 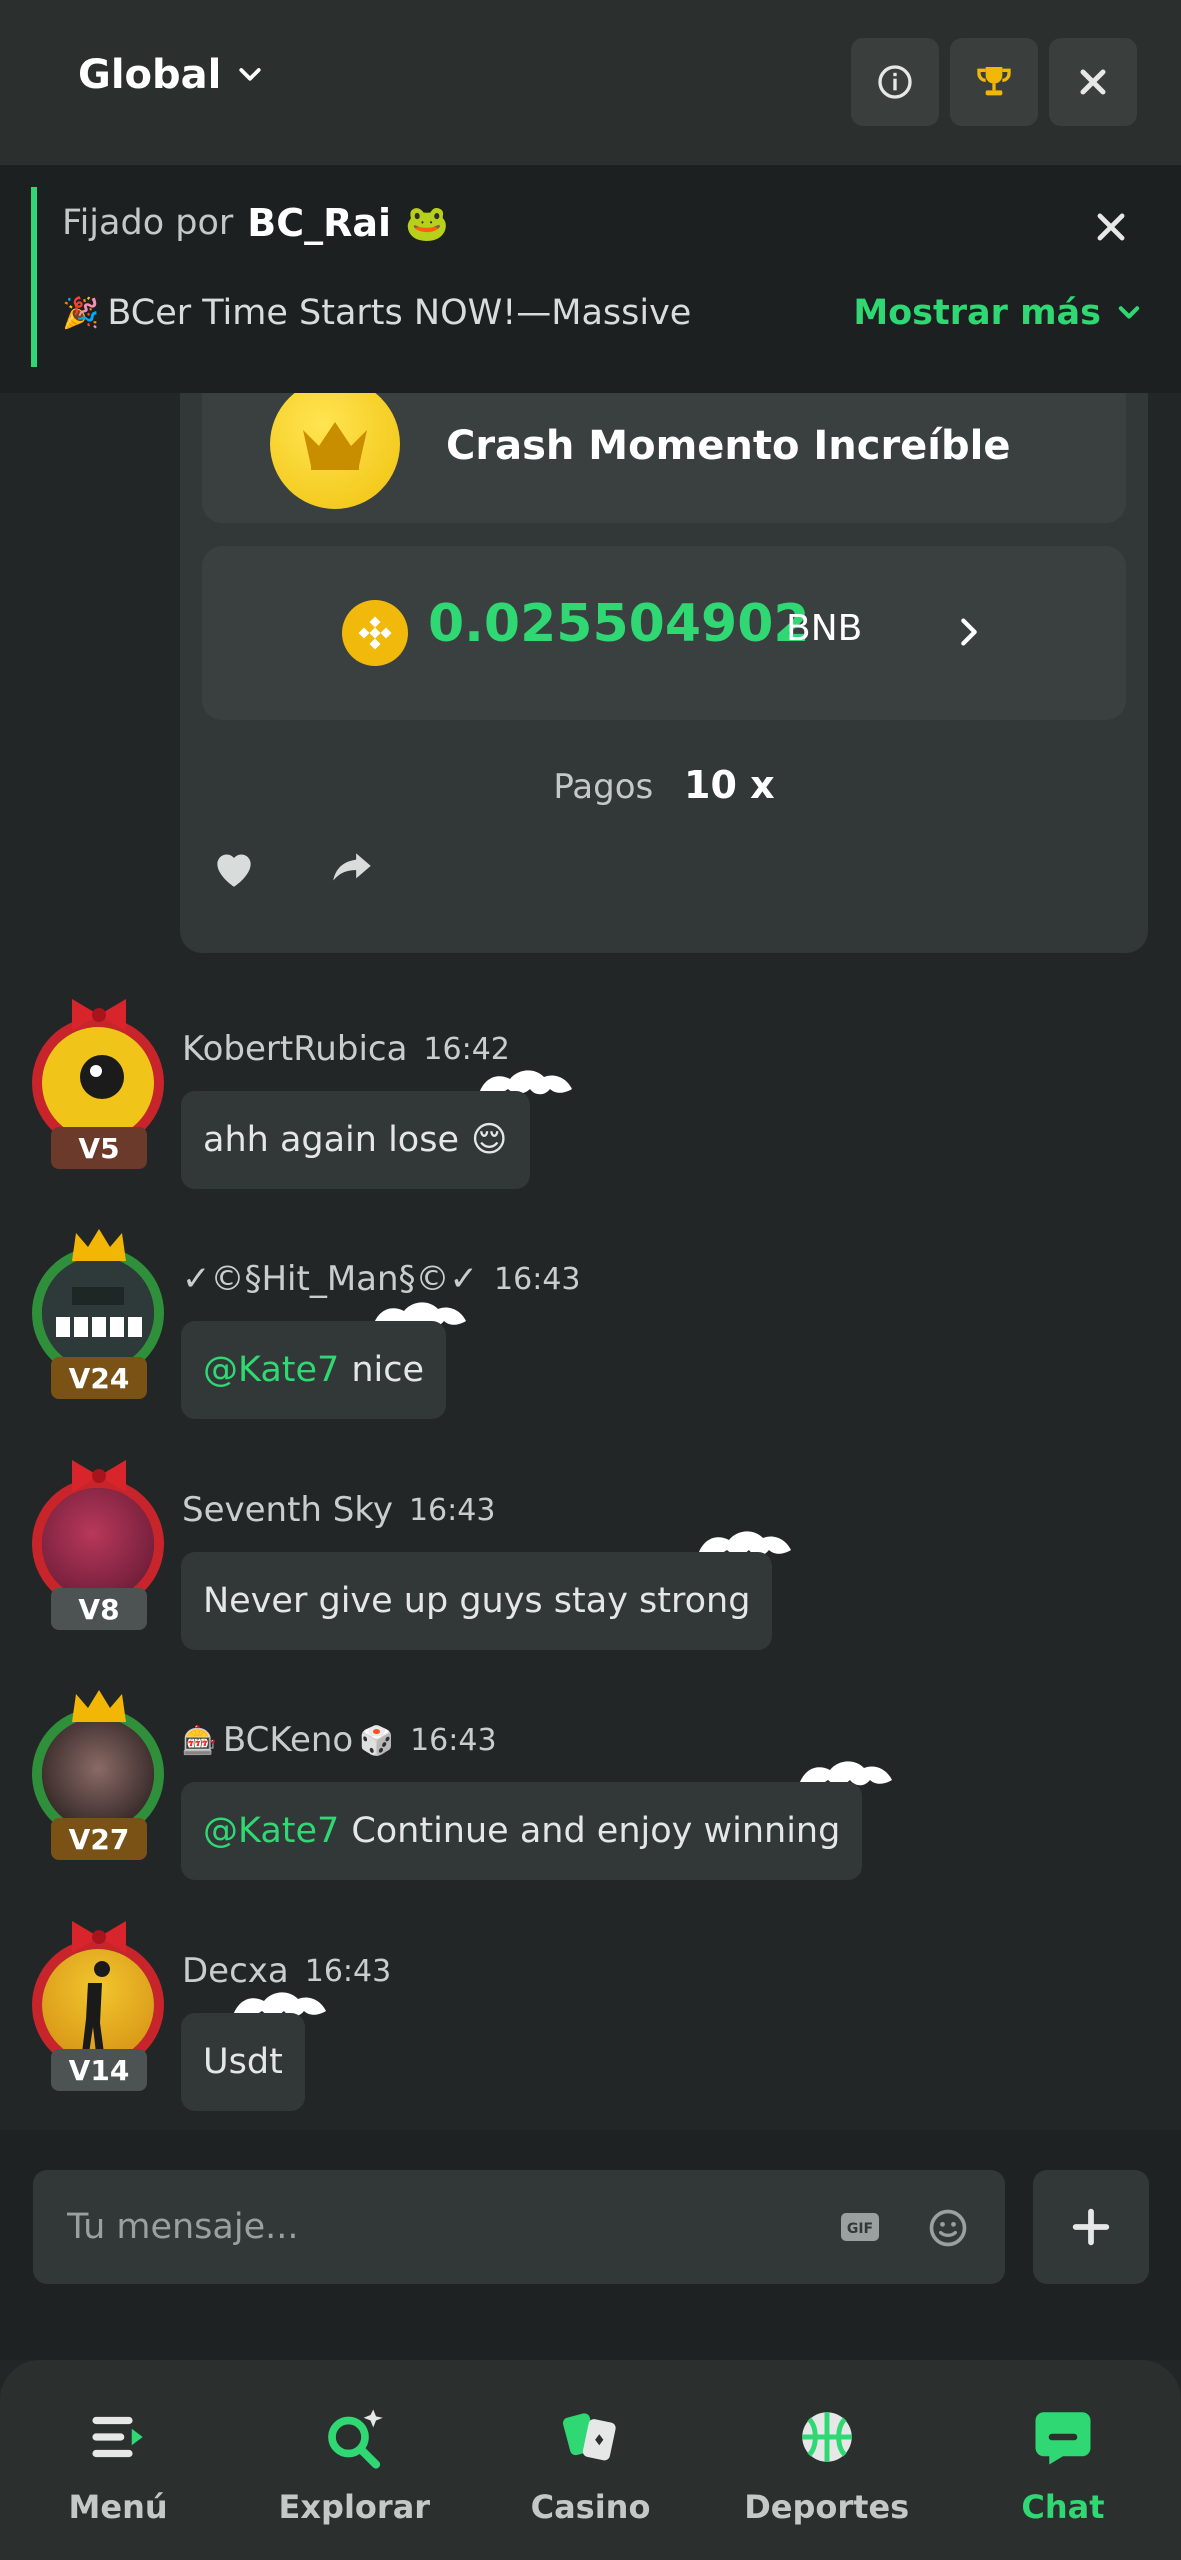 I want to click on room-selector: Global, so click(x=171, y=75).